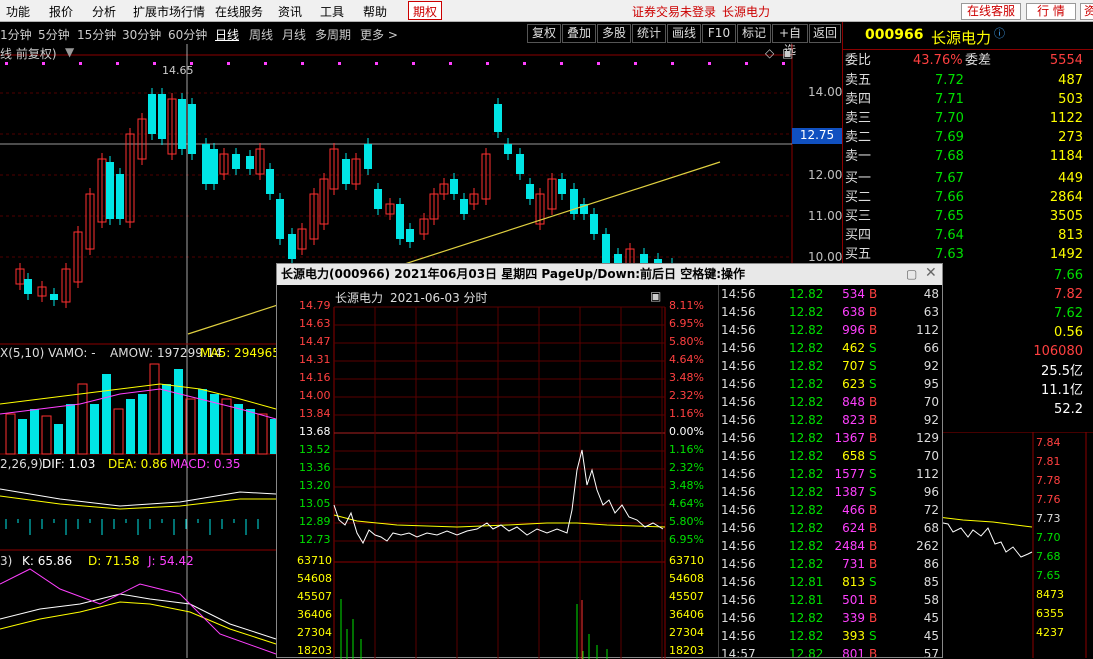 This screenshot has width=1093, height=659. I want to click on stats-button: 统计, so click(649, 33).